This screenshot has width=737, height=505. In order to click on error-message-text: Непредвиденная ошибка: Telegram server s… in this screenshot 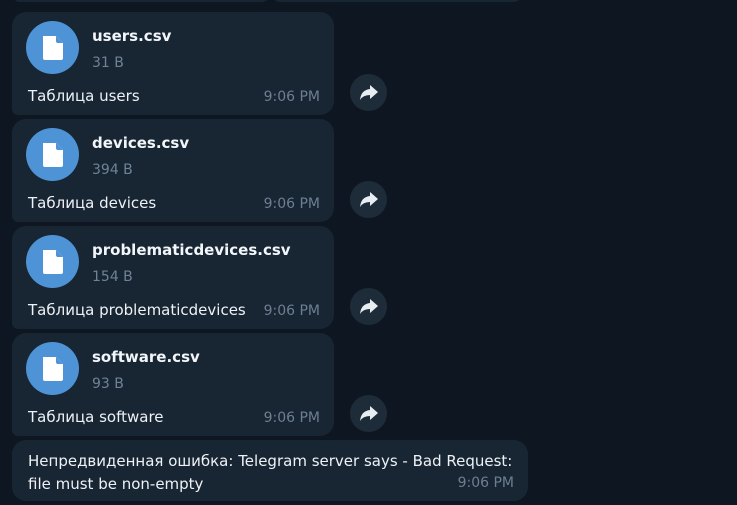, I will do `click(270, 472)`.